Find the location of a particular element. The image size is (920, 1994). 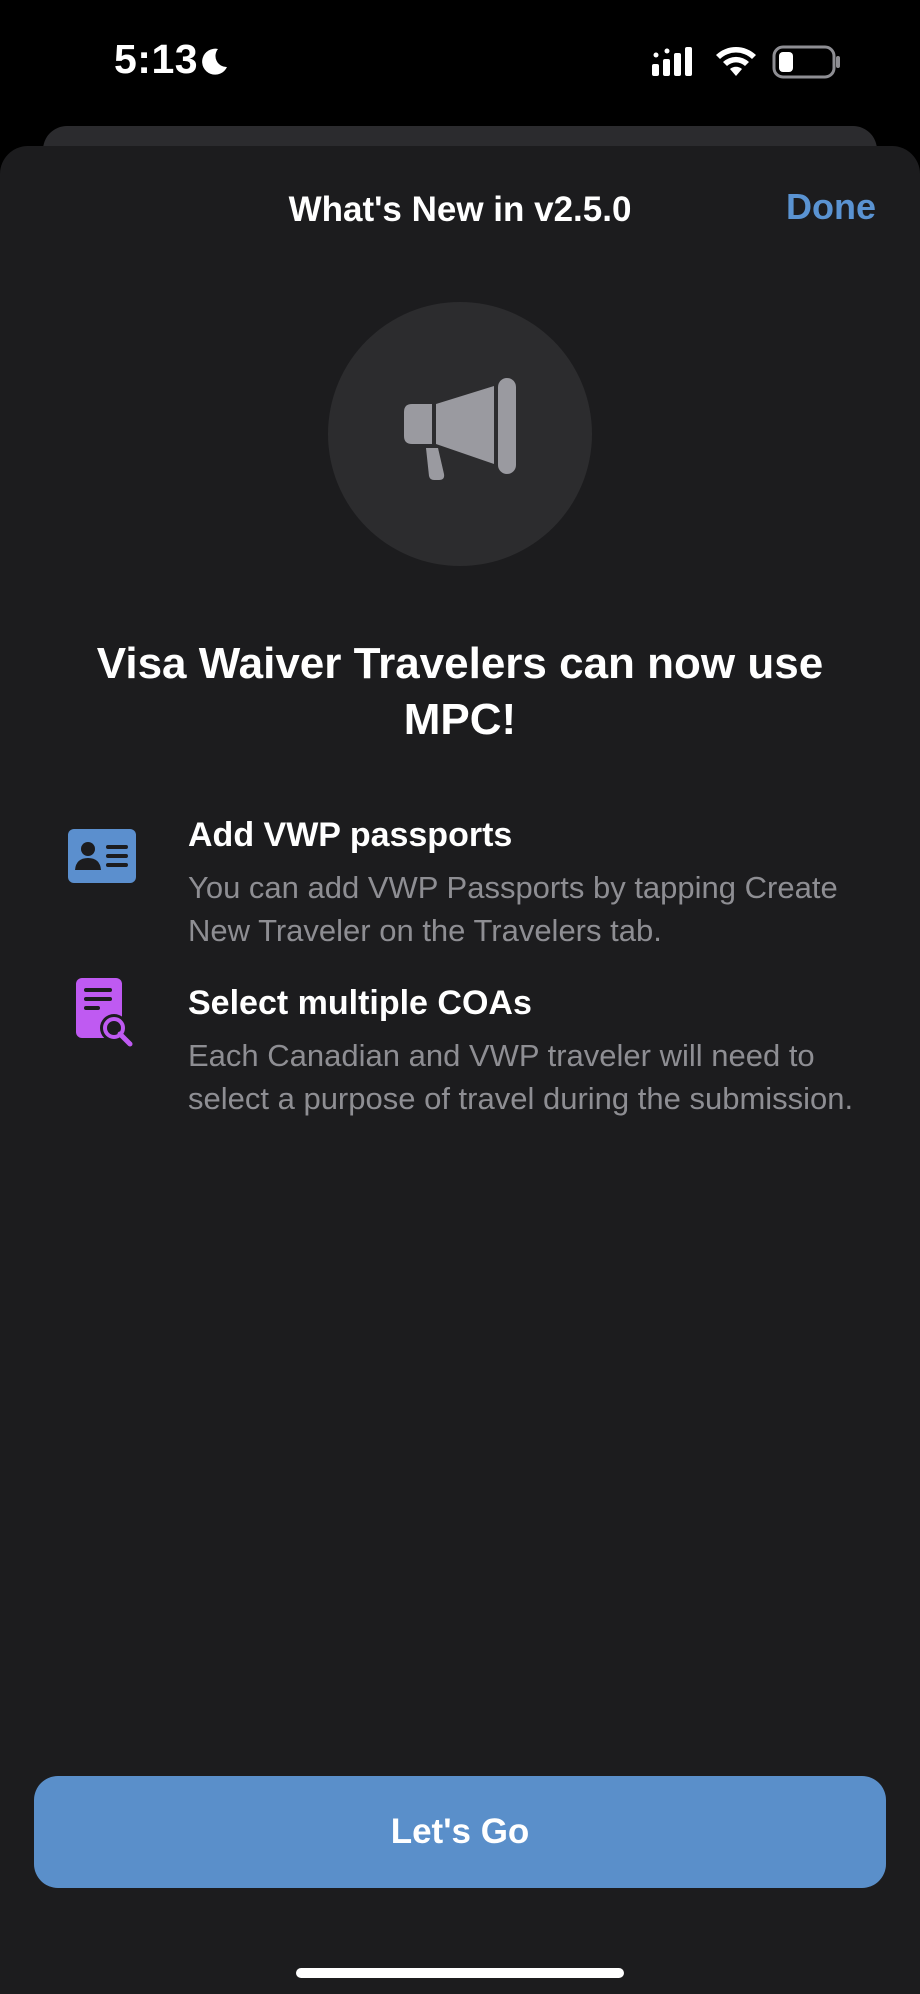

headline: Visa Waiver Travelers can now use MPC! is located at coordinates (460, 691).